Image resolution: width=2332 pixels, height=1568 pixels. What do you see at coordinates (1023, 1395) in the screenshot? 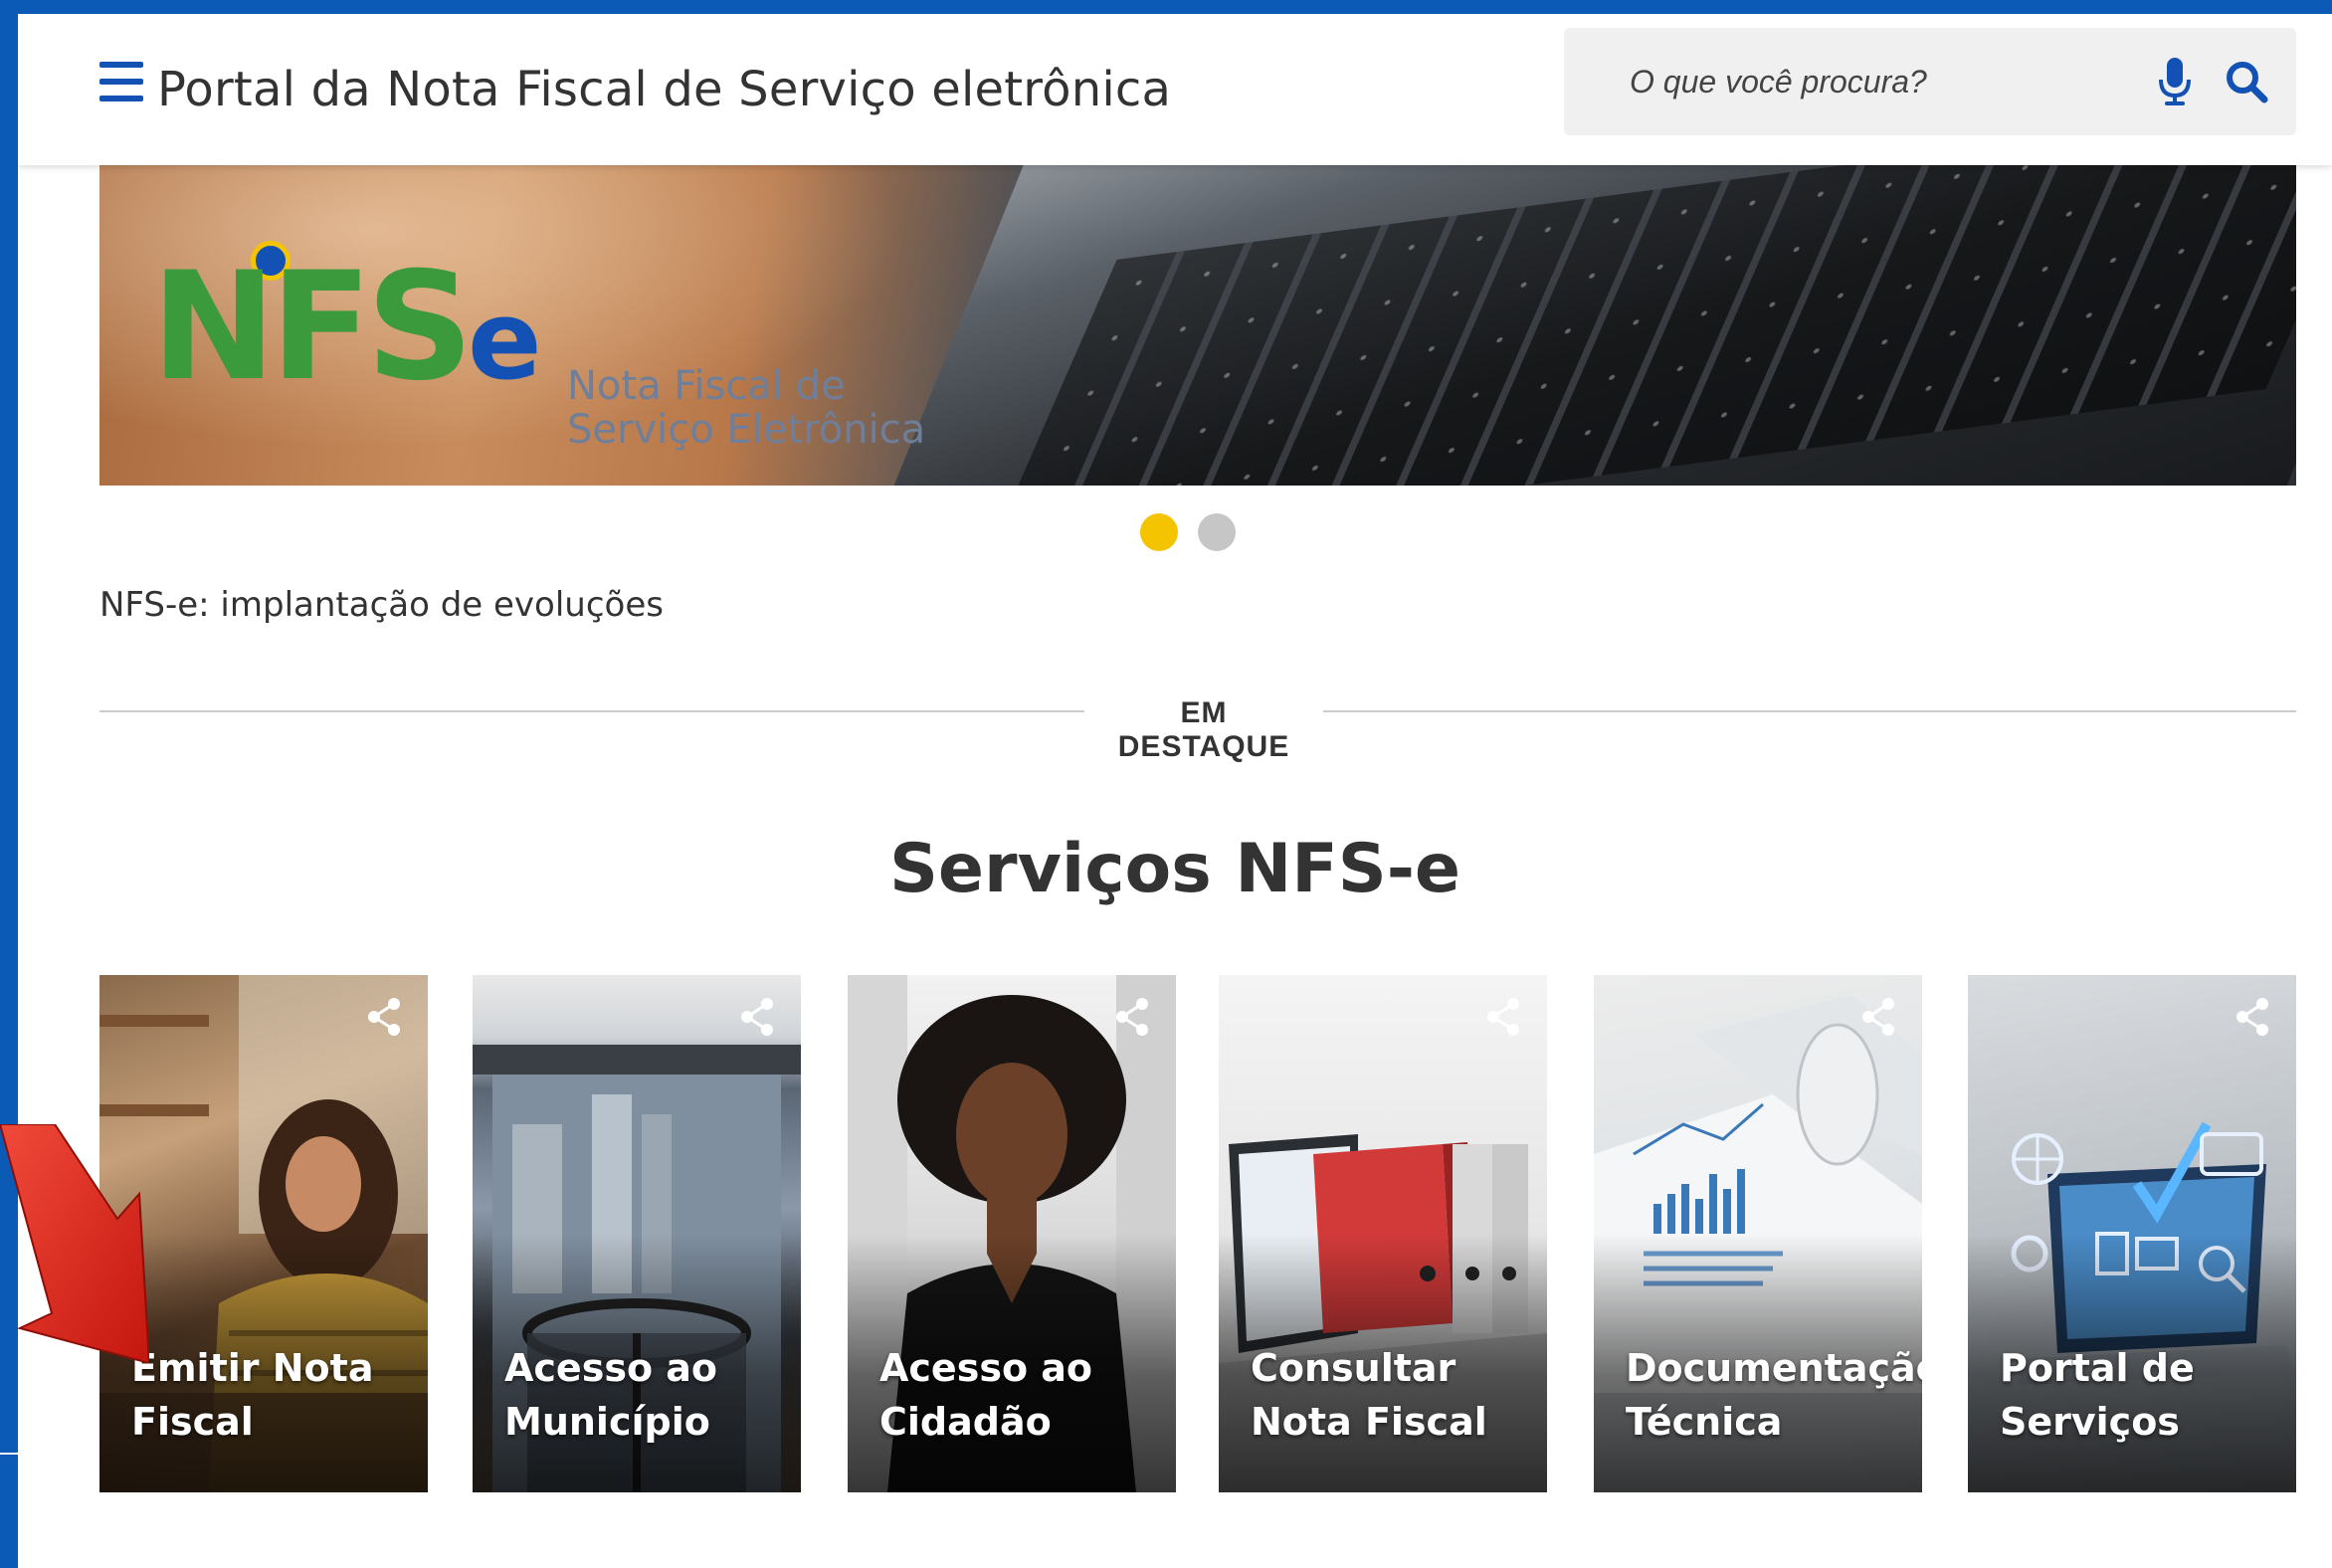
I see `card-label: Acesso ao Cidadão` at bounding box center [1023, 1395].